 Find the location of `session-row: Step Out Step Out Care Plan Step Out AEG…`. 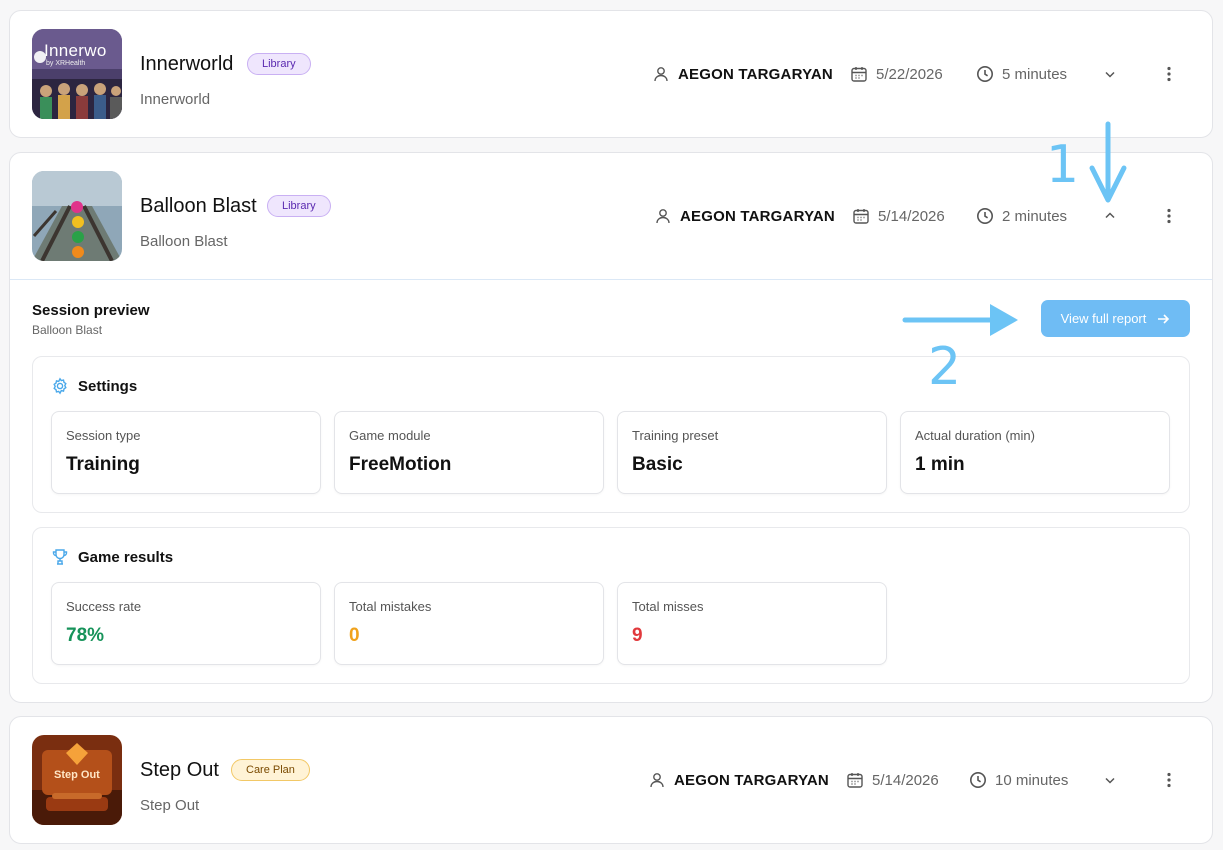

session-row: Step Out Step Out Care Plan Step Out AEG… is located at coordinates (611, 780).